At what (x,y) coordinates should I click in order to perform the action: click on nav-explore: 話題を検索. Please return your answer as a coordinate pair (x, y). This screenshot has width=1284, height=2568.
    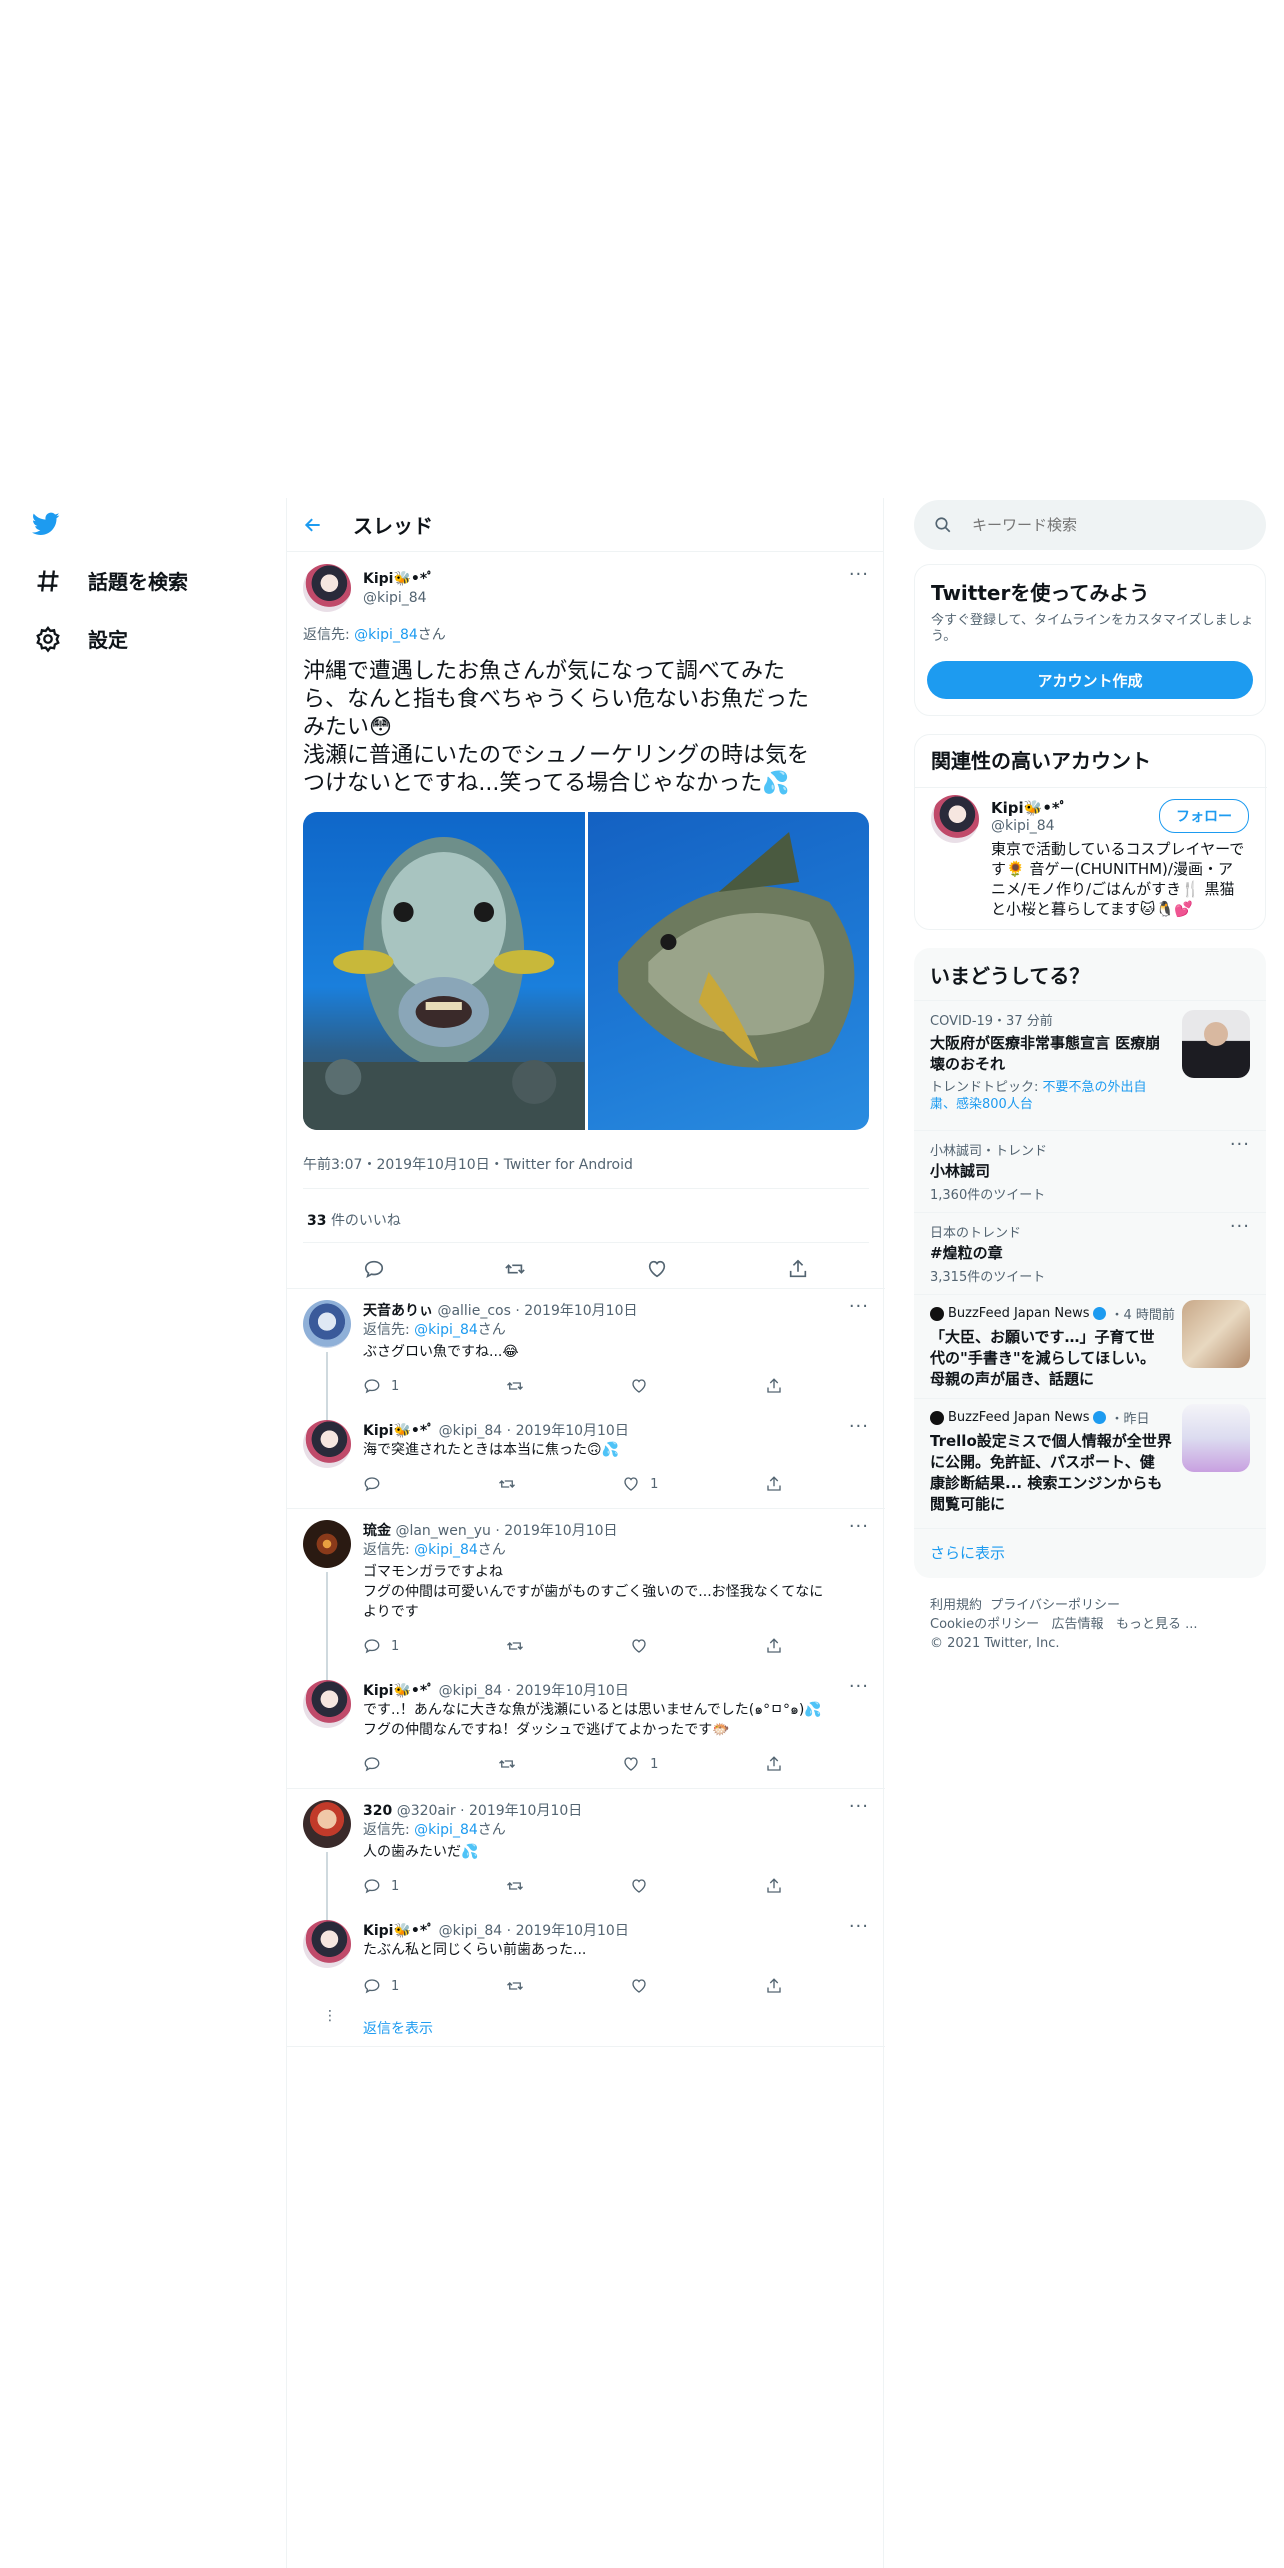
    Looking at the image, I should click on (111, 580).